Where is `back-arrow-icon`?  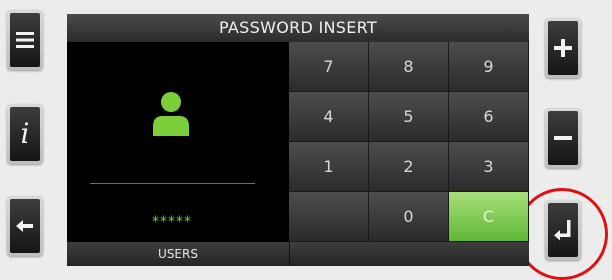 back-arrow-icon is located at coordinates (25, 226).